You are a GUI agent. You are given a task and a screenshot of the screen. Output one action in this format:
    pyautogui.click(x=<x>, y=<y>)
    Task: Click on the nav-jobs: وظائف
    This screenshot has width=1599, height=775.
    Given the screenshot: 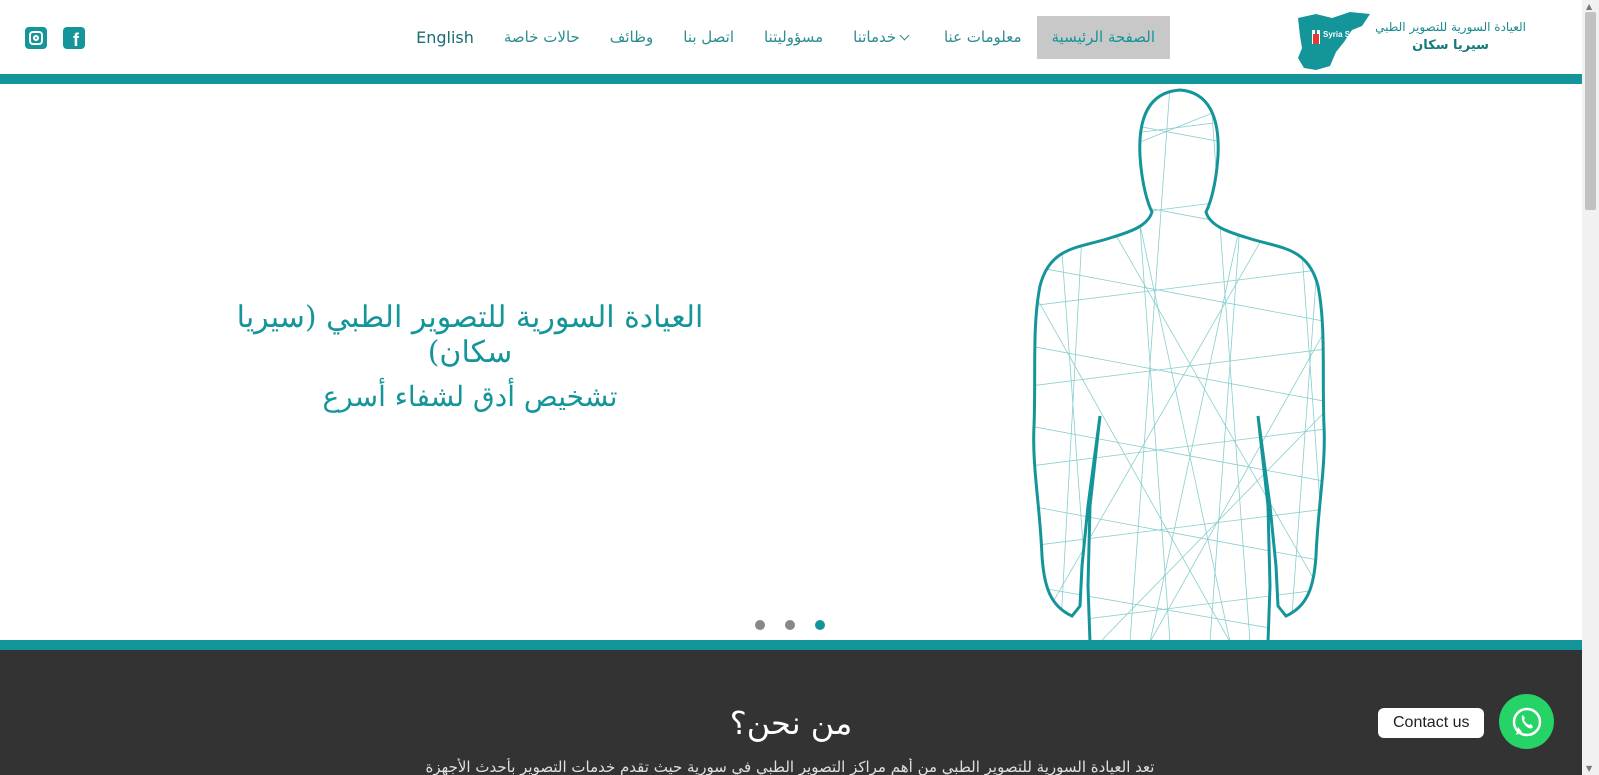 What is the action you would take?
    pyautogui.click(x=631, y=37)
    